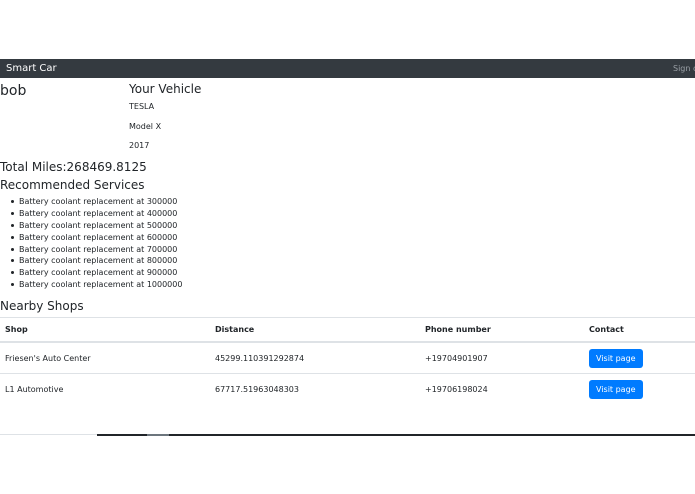 Image resolution: width=695 pixels, height=494 pixels. What do you see at coordinates (31, 68) in the screenshot?
I see `navbar-brand: Smart Car` at bounding box center [31, 68].